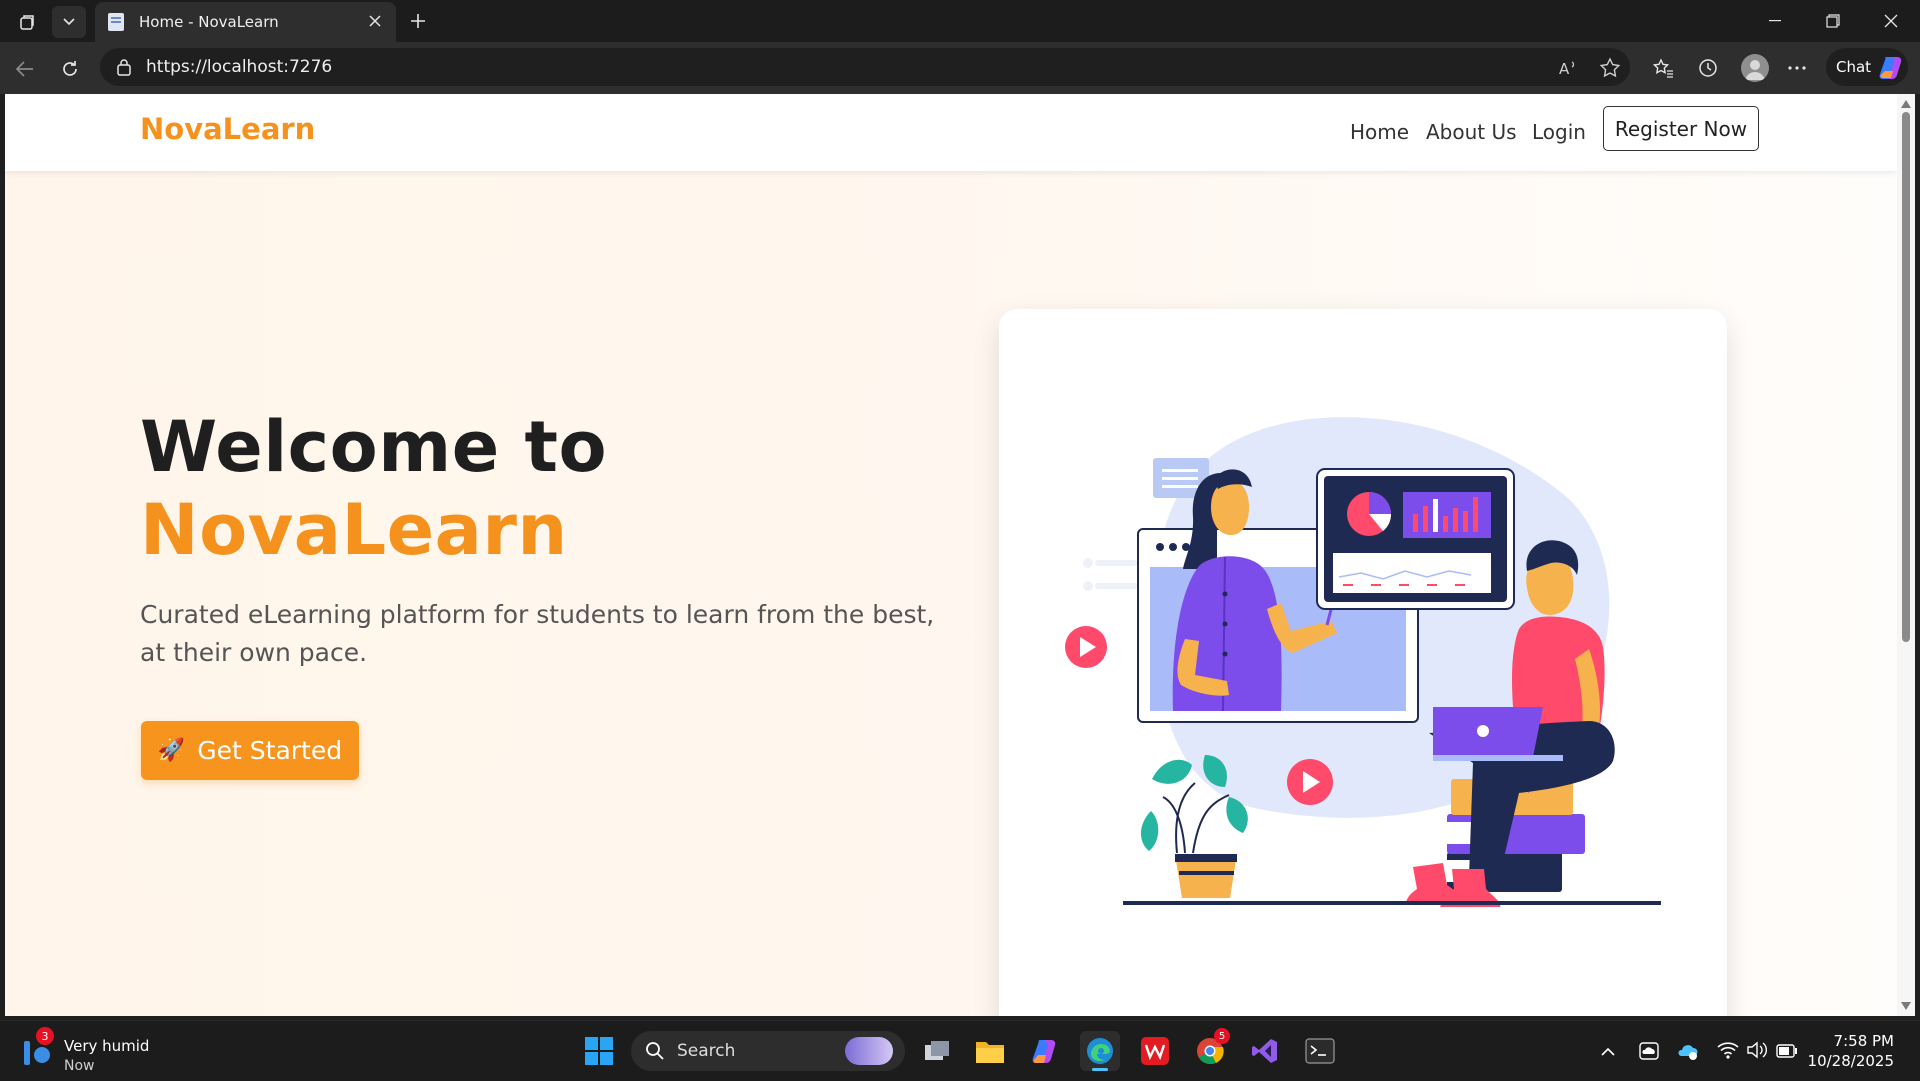  Describe the element at coordinates (70, 69) in the screenshot. I see `refresh-icon` at that location.